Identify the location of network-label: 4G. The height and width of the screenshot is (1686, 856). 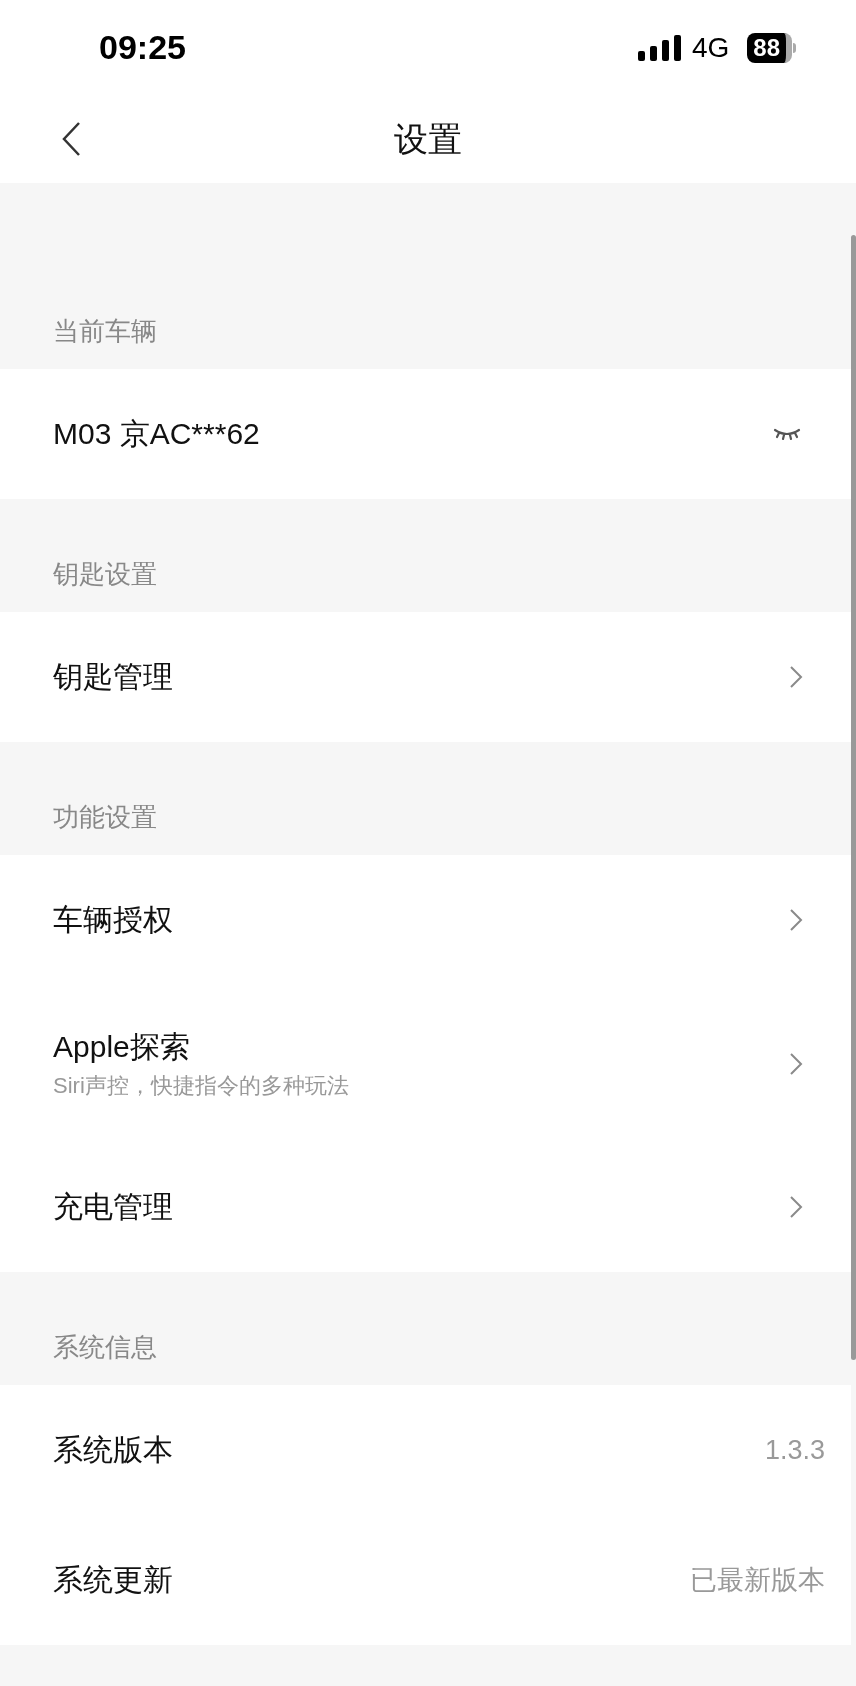
(710, 47).